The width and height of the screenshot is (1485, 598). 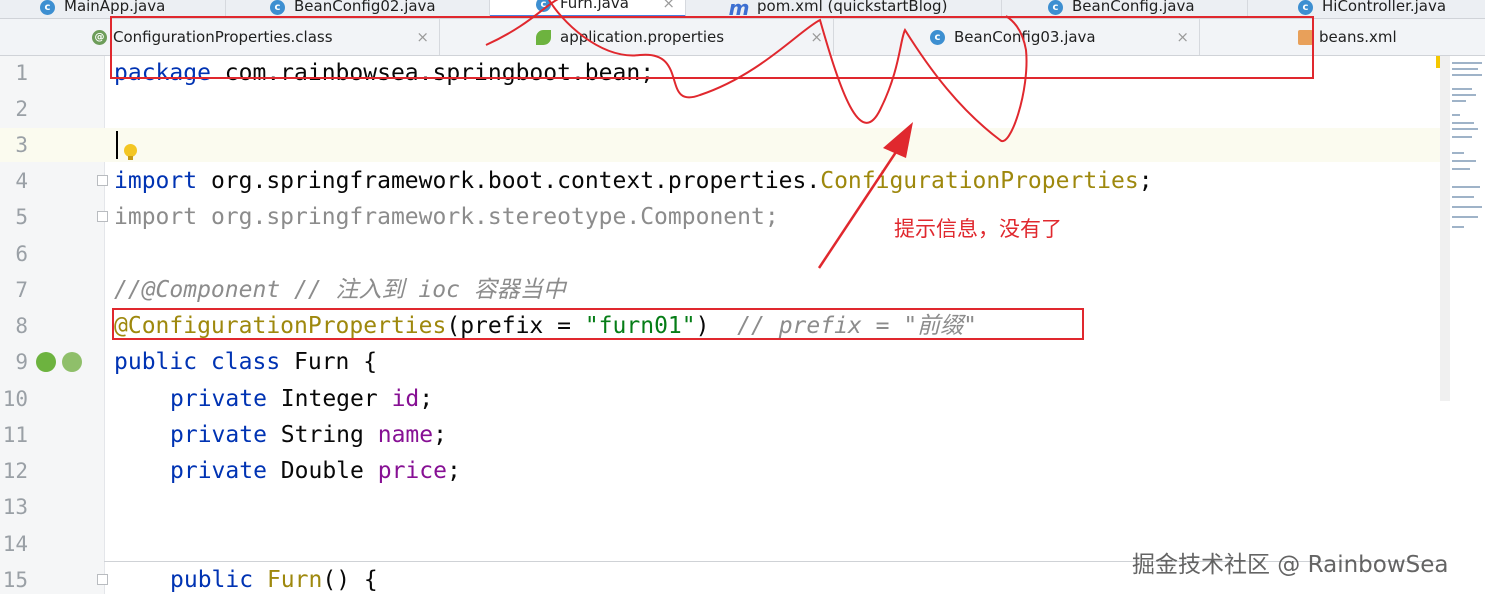 I want to click on scribble-line, so click(x=756, y=71).